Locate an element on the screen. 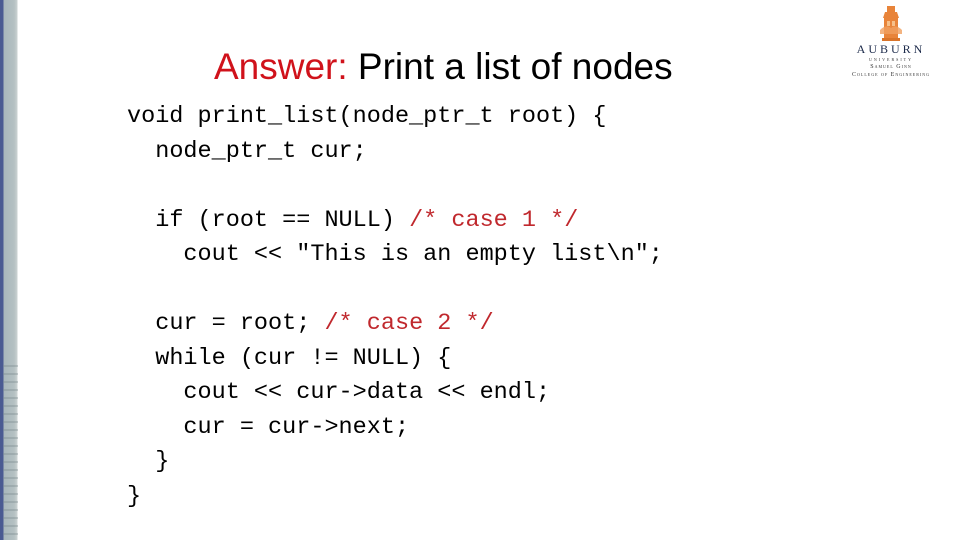 This screenshot has width=960, height=540. title-text: Print a list of nodes is located at coordinates (510, 66).